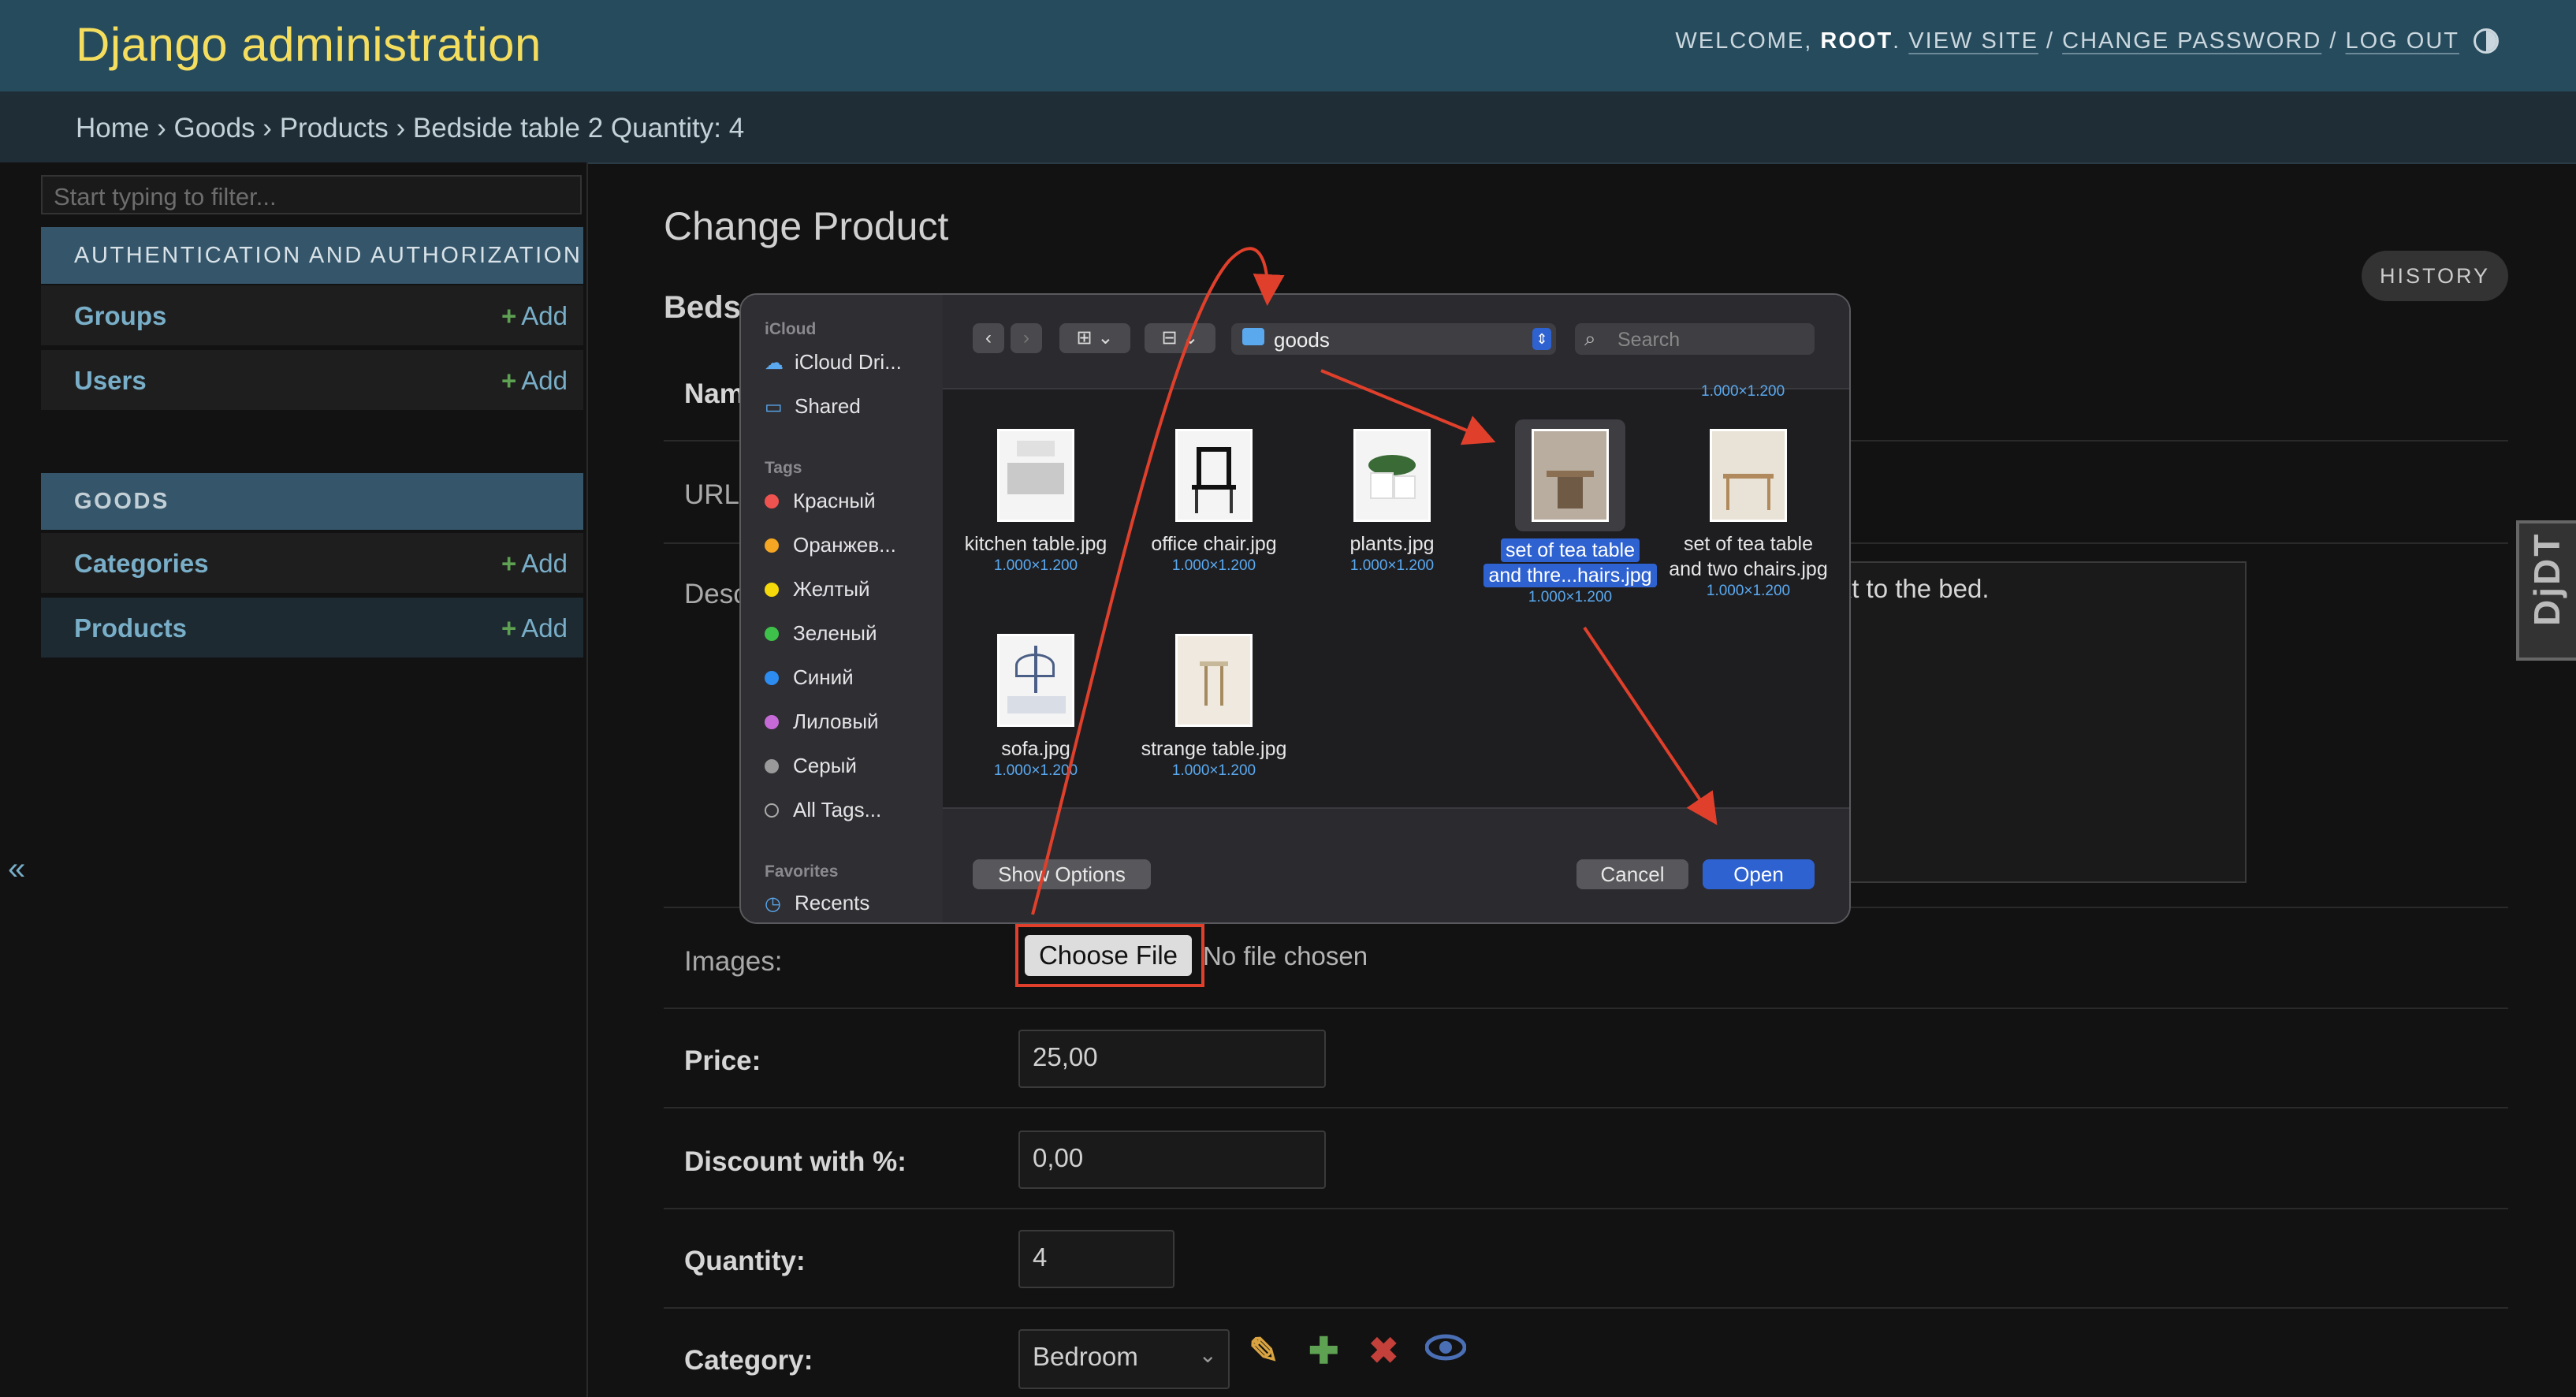 The image size is (2576, 1397). What do you see at coordinates (534, 316) in the screenshot?
I see `add-groups-link: + Add` at bounding box center [534, 316].